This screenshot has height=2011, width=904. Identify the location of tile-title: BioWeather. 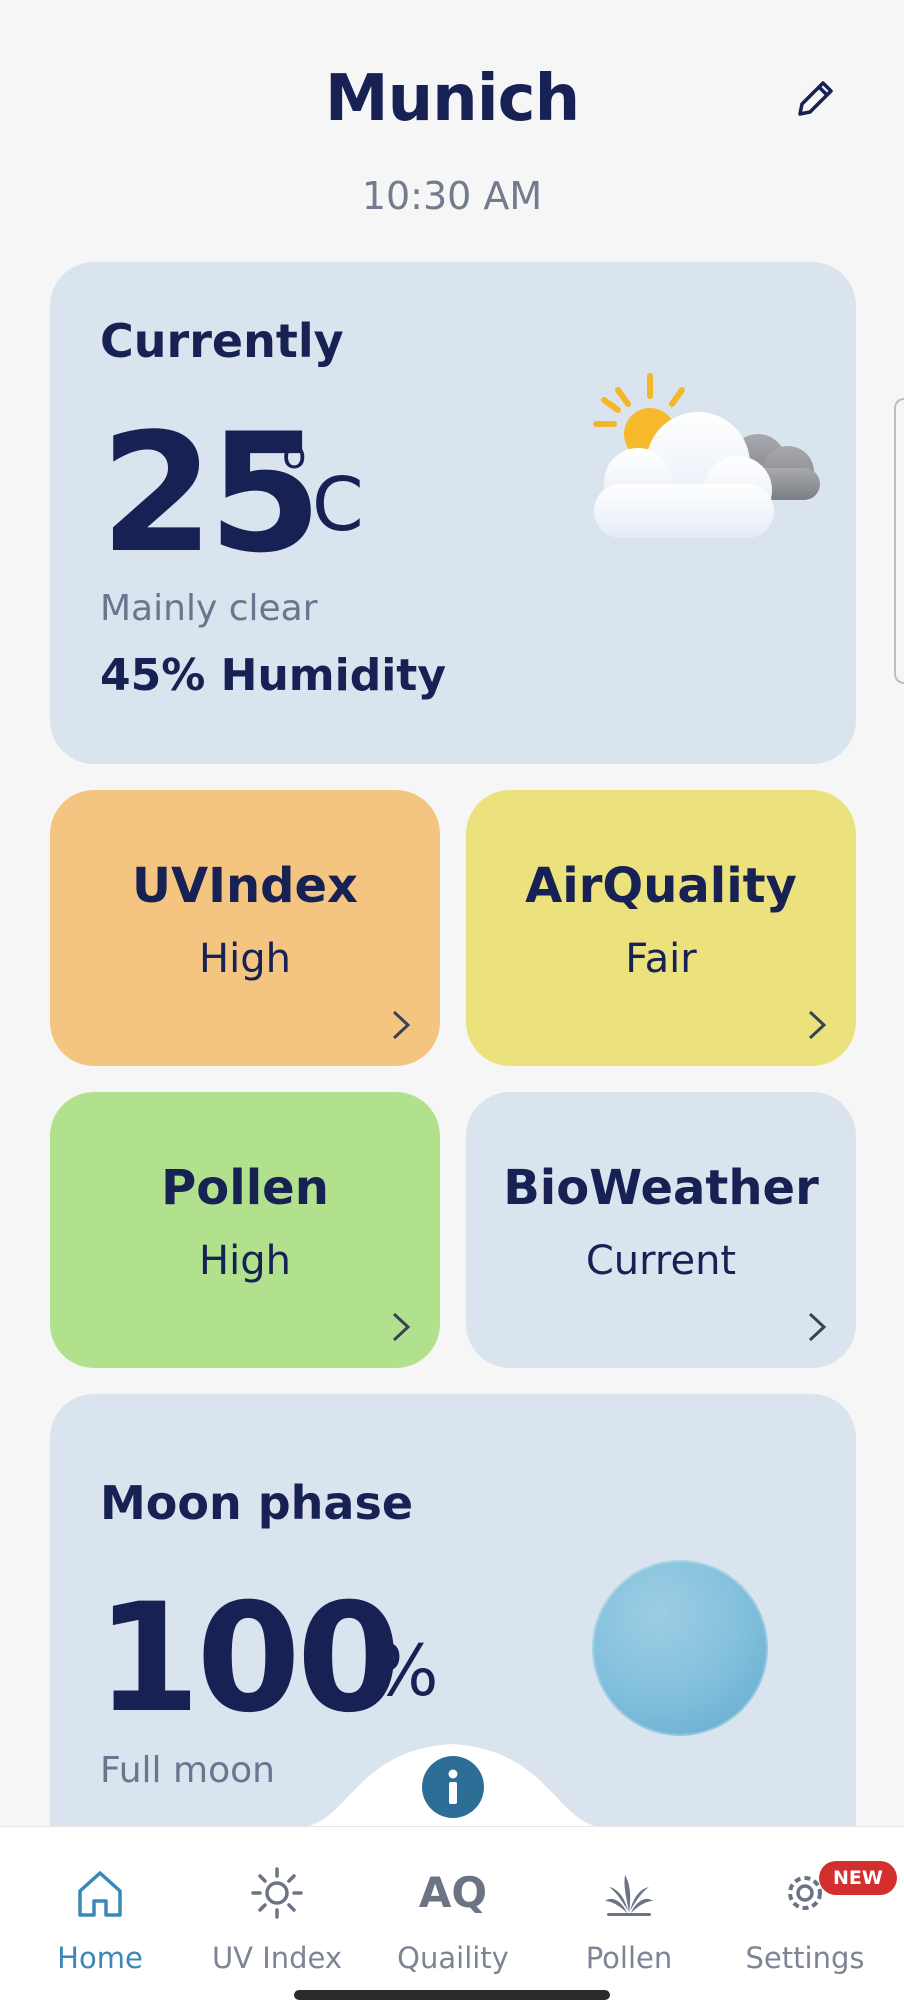
(661, 1188).